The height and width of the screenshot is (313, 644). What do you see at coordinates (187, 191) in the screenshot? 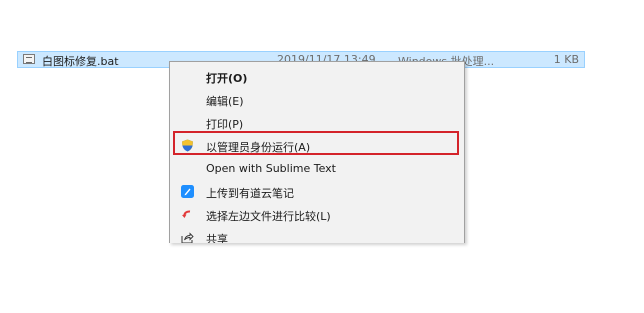
I see `youdao-note-icon` at bounding box center [187, 191].